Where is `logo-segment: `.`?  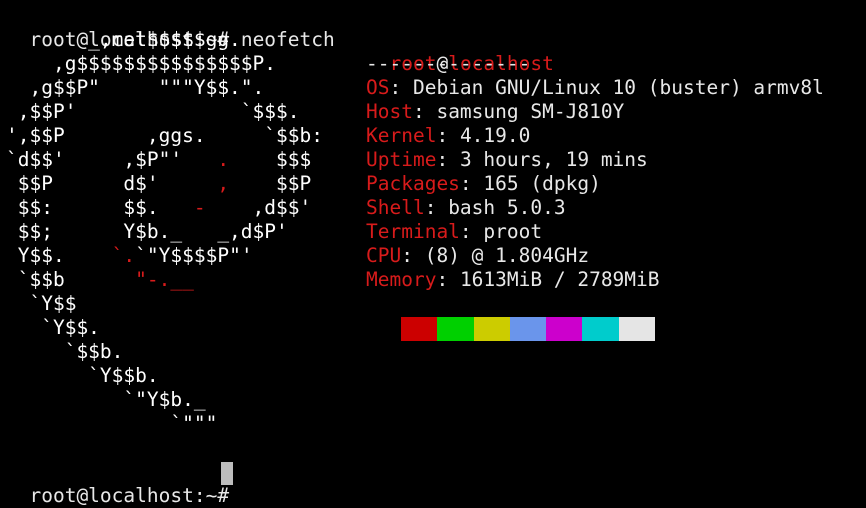 logo-segment: `. is located at coordinates (123, 255).